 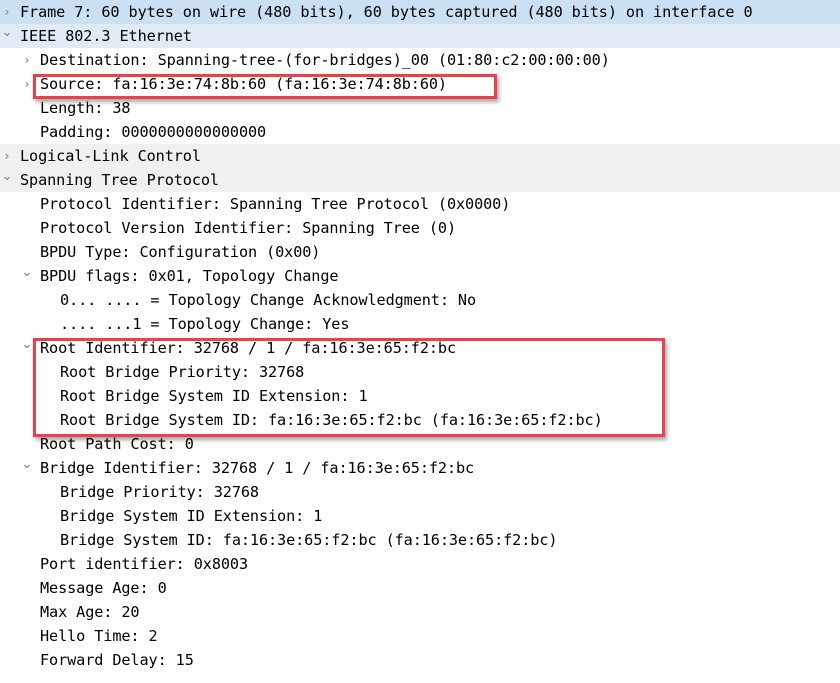 I want to click on tree-row: Padding: 0000000000000000, so click(x=420, y=132).